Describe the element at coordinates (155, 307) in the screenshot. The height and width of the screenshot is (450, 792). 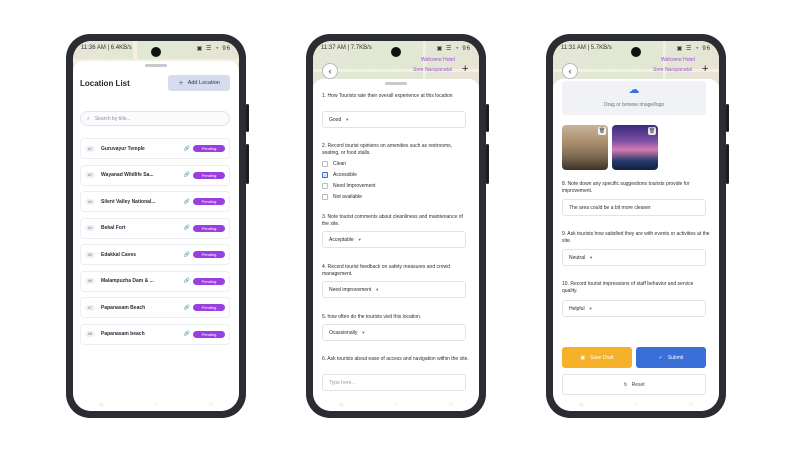
I see `list-item: #7 Papanasam Beach 🔗 Pending` at that location.